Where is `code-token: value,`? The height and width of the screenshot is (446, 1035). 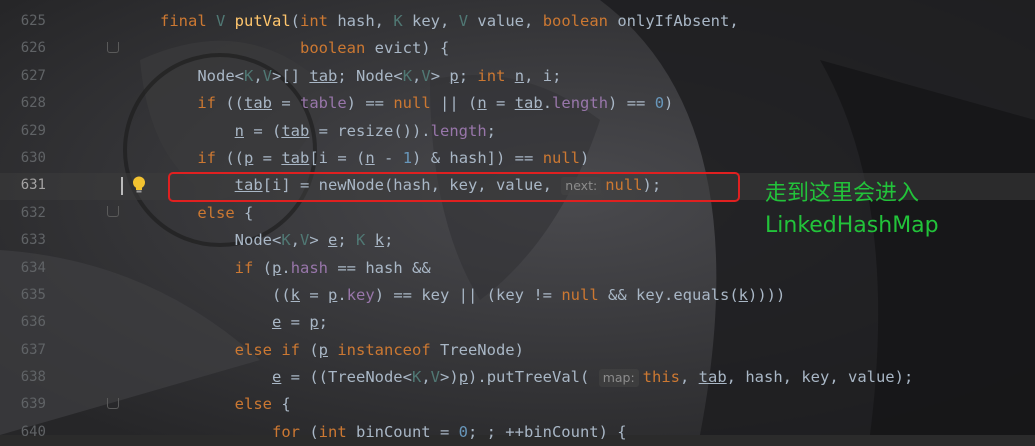 code-token: value, is located at coordinates (510, 21).